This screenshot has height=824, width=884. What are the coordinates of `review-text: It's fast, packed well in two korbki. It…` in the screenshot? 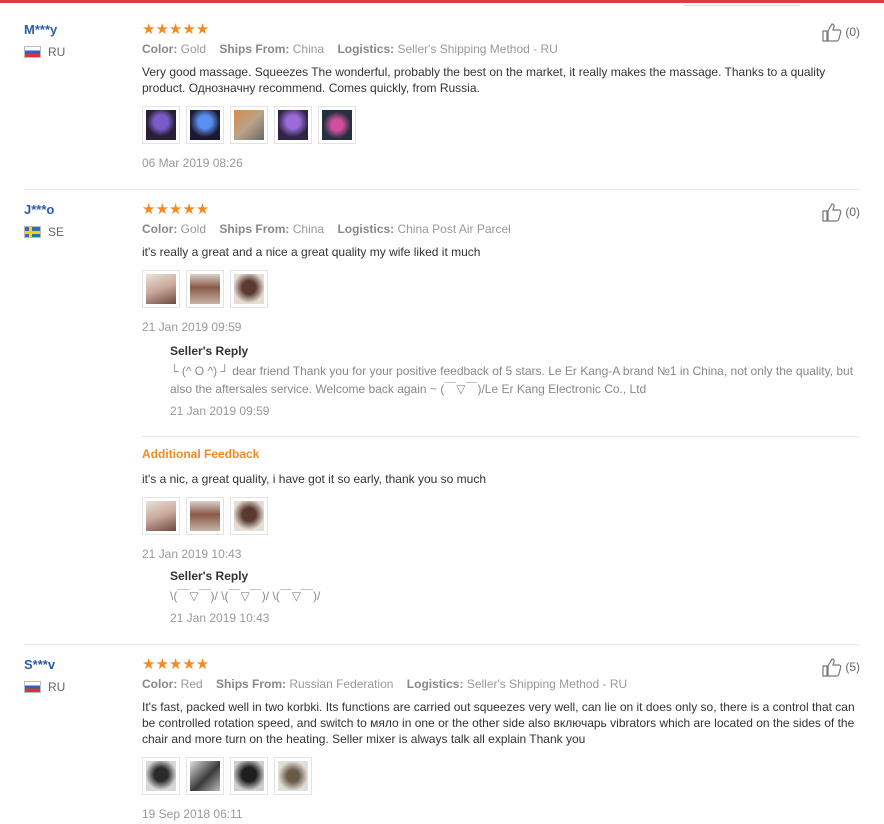 It's located at (498, 723).